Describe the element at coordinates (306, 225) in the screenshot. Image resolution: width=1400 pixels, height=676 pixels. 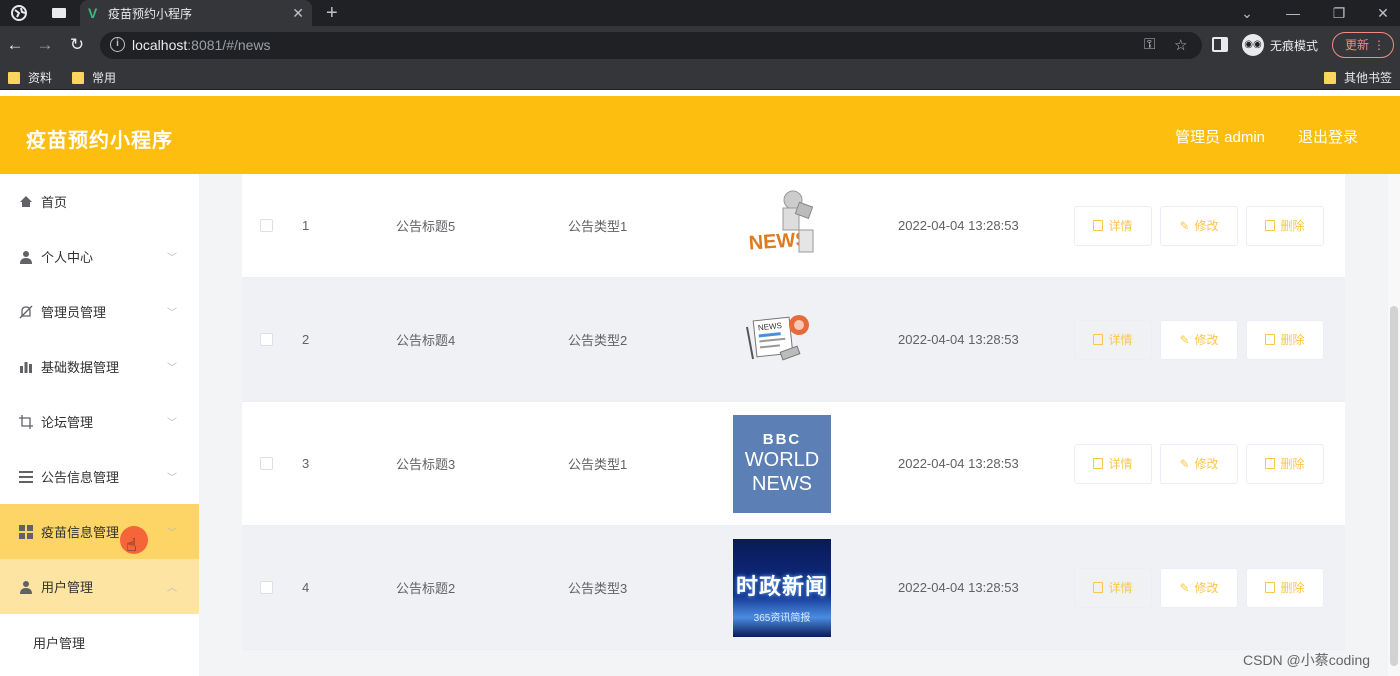
I see `row-index: 1` at that location.